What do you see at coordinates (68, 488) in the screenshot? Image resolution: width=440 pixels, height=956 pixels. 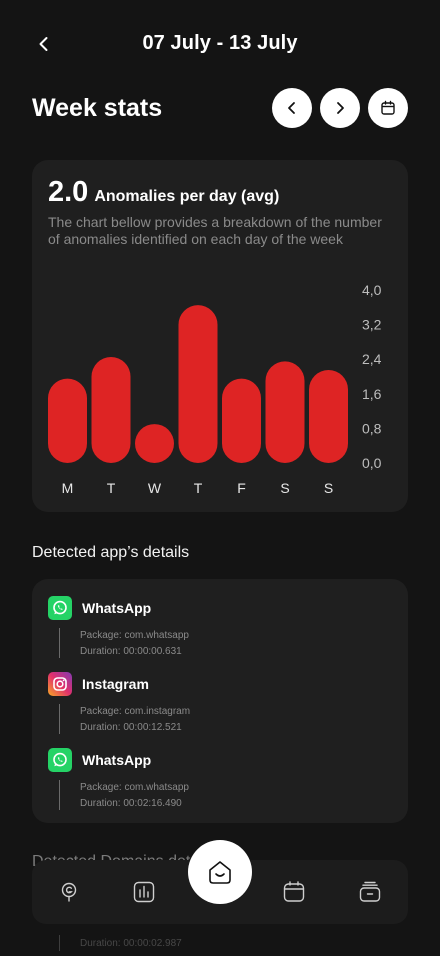 I see `x-tick-label: M` at bounding box center [68, 488].